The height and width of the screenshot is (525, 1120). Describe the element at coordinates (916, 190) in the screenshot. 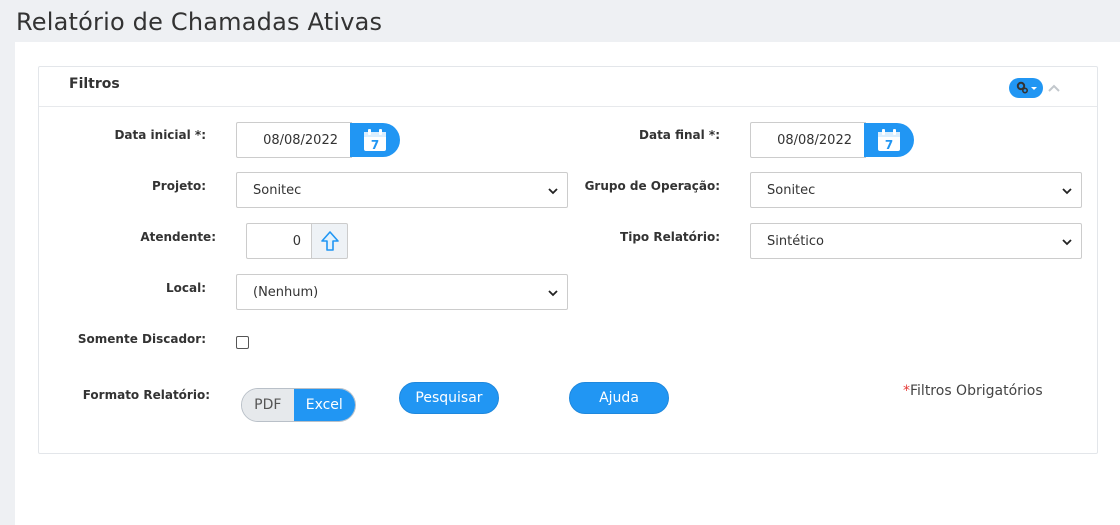

I see `grupo-operacao-select: Sonitec` at that location.